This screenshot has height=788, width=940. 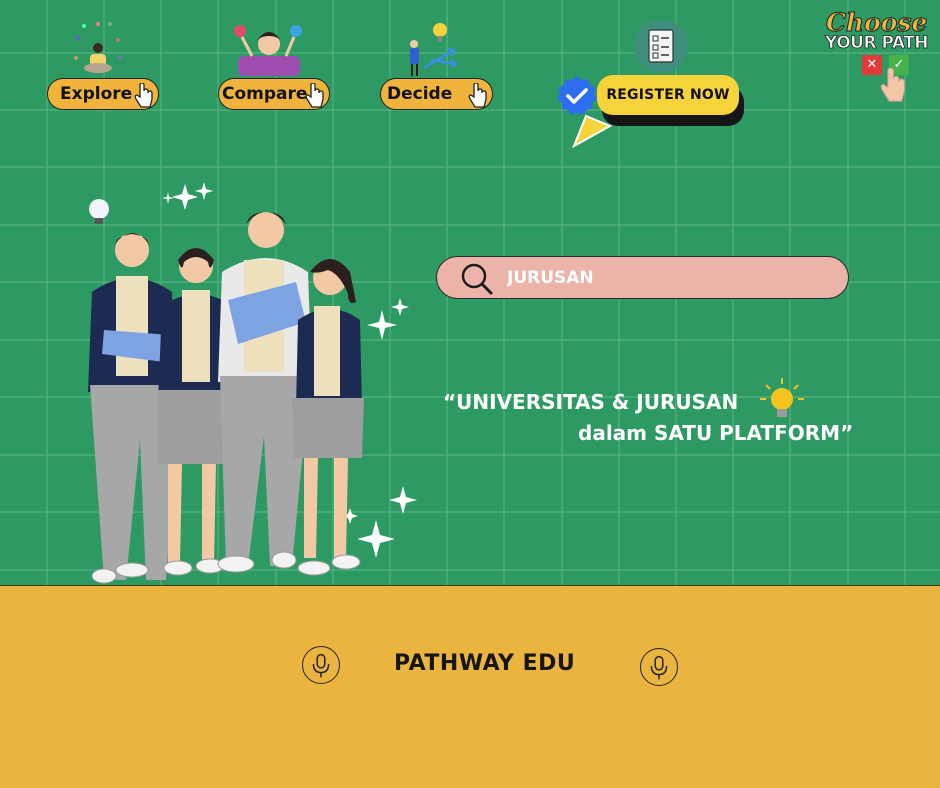 I want to click on search-input, so click(x=667, y=278).